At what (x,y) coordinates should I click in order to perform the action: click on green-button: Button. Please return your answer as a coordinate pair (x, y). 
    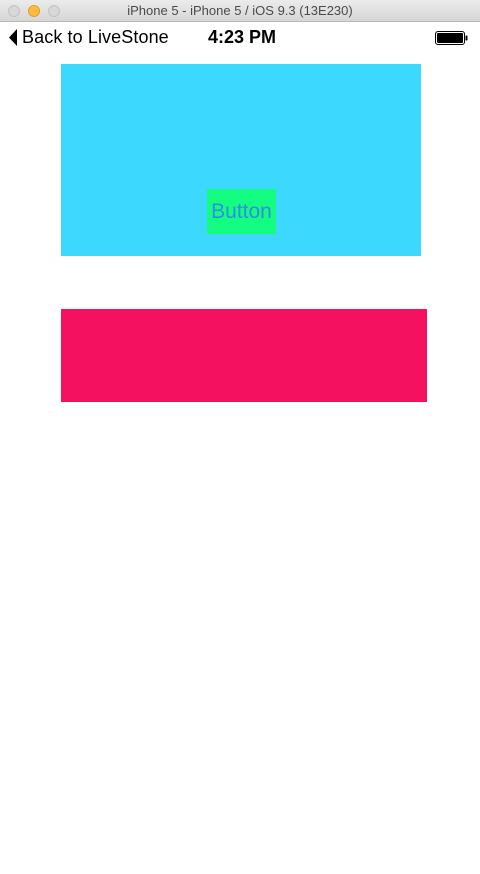
    Looking at the image, I should click on (241, 211).